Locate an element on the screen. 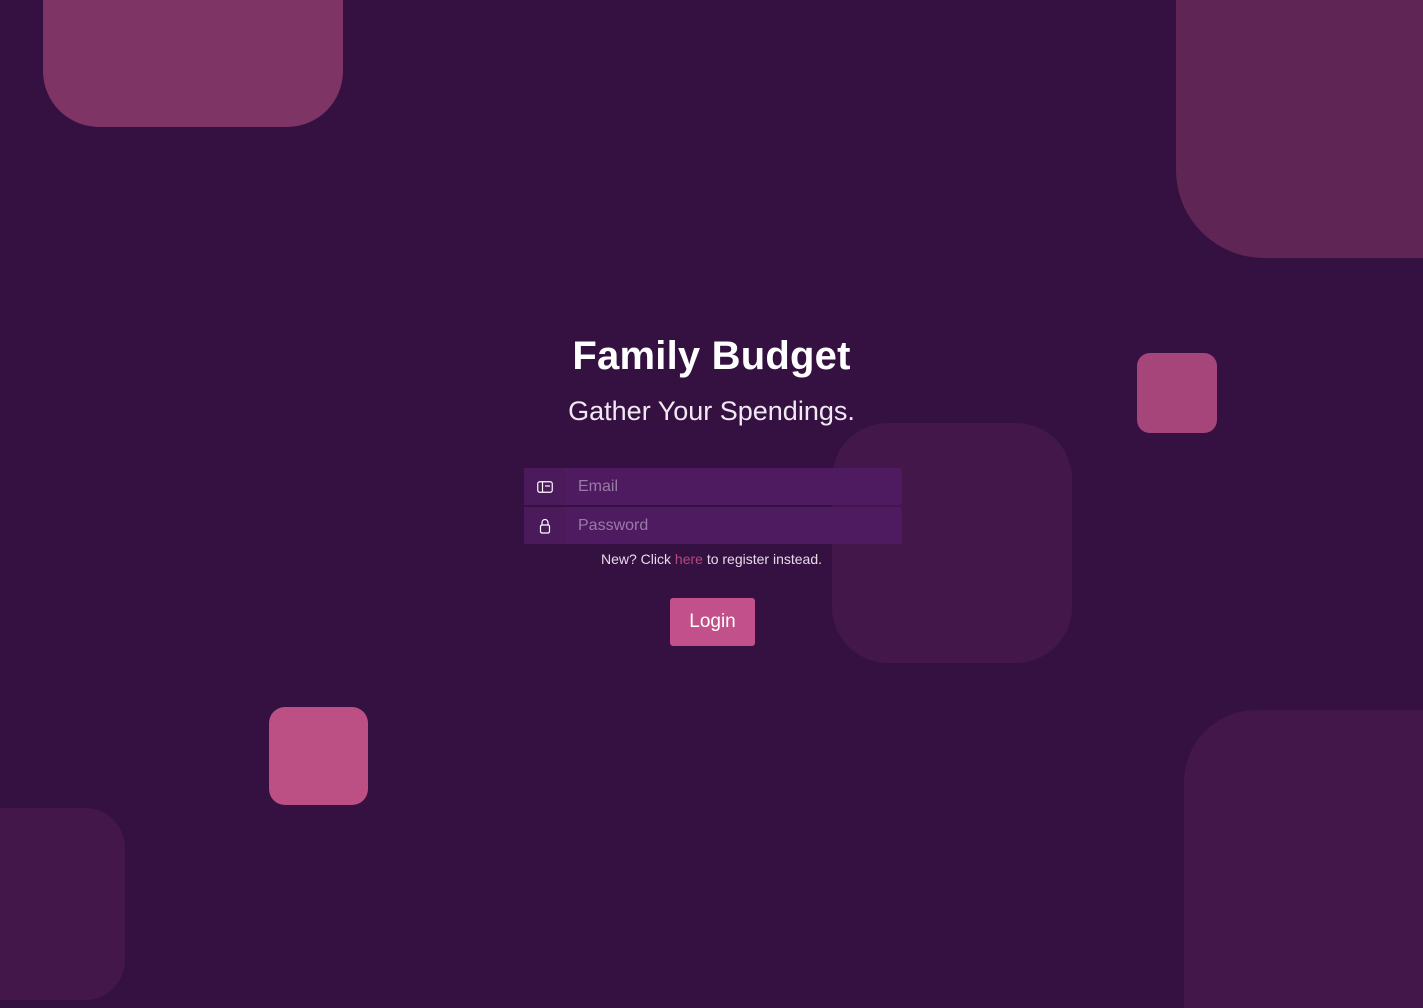 The image size is (1423, 1008). app-title: Family Budget is located at coordinates (711, 356).